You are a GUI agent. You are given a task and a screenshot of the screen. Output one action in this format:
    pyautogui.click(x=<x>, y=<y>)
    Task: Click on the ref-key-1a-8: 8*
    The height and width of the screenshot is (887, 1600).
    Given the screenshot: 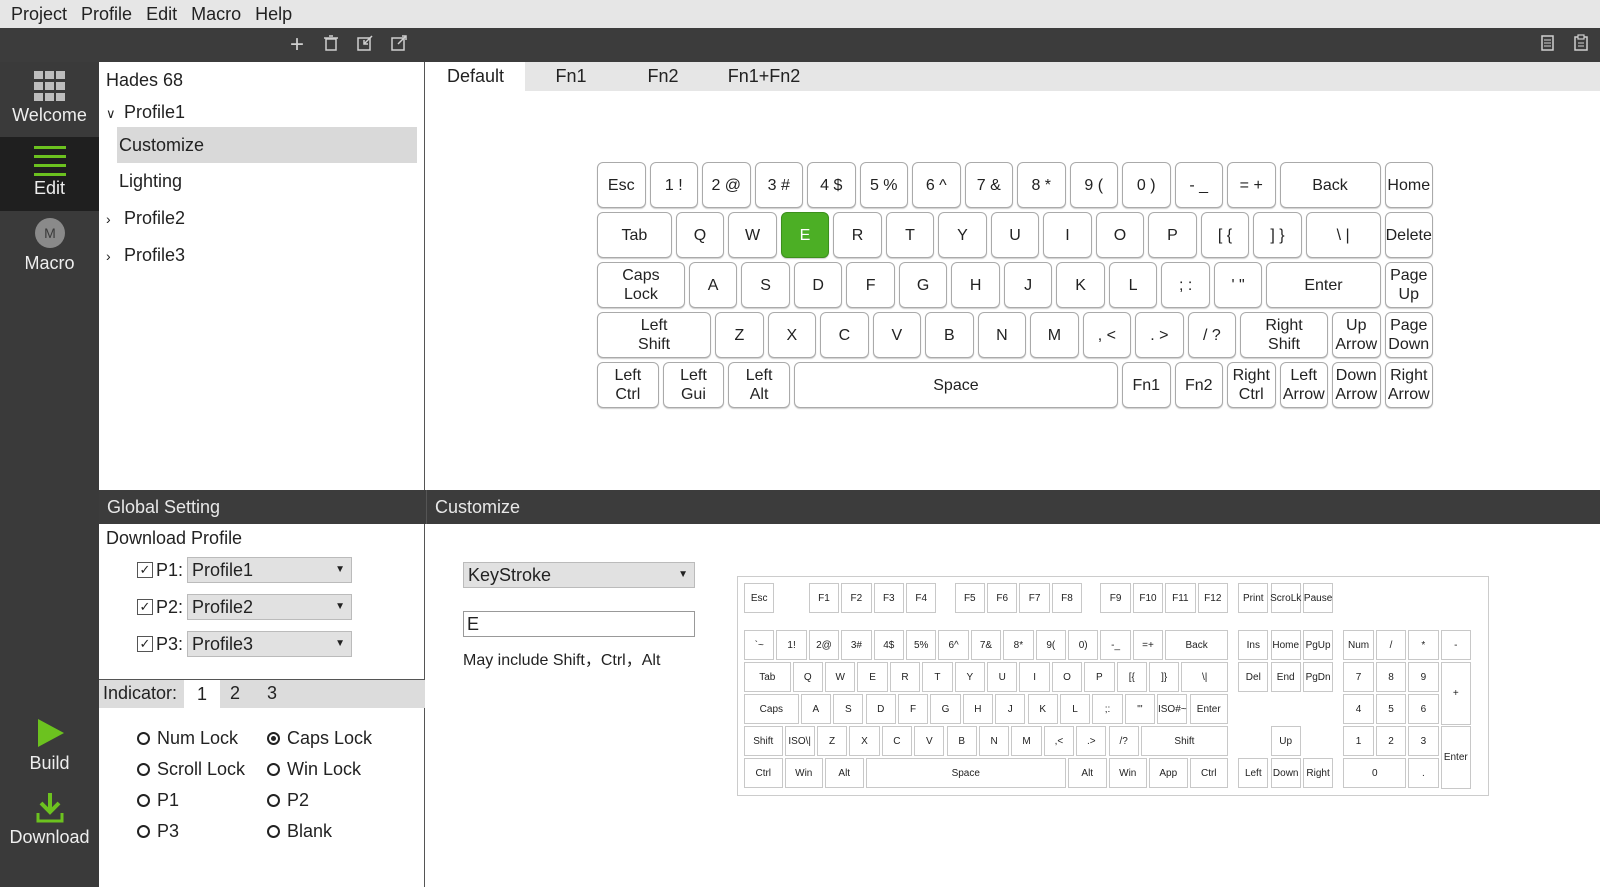 What is the action you would take?
    pyautogui.click(x=1018, y=645)
    